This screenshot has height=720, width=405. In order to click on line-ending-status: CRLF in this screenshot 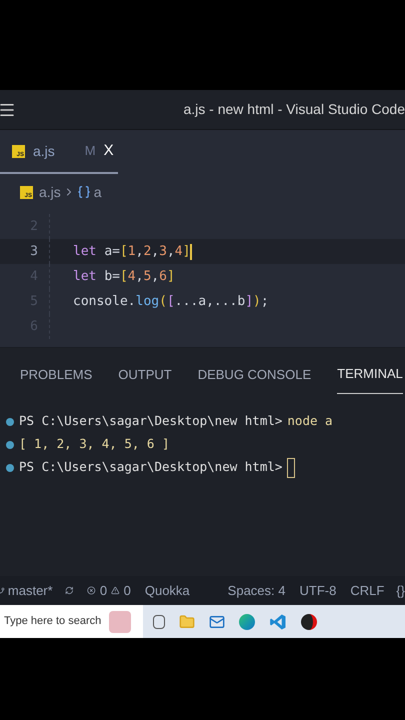, I will do `click(367, 590)`.